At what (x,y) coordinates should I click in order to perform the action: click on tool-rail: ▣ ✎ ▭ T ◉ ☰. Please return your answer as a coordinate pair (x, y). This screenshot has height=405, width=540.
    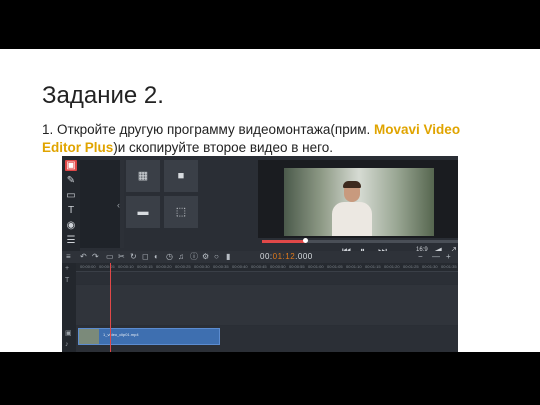
    Looking at the image, I should click on (71, 203).